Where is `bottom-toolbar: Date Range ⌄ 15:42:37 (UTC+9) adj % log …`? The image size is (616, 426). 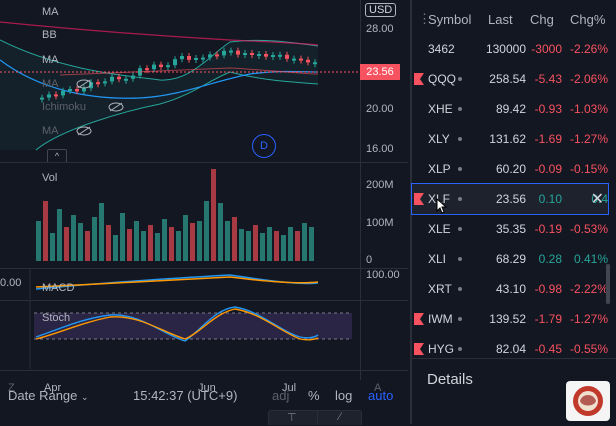
bottom-toolbar: Date Range ⌄ 15:42:37 (UTC+9) adj % log … is located at coordinates (204, 406).